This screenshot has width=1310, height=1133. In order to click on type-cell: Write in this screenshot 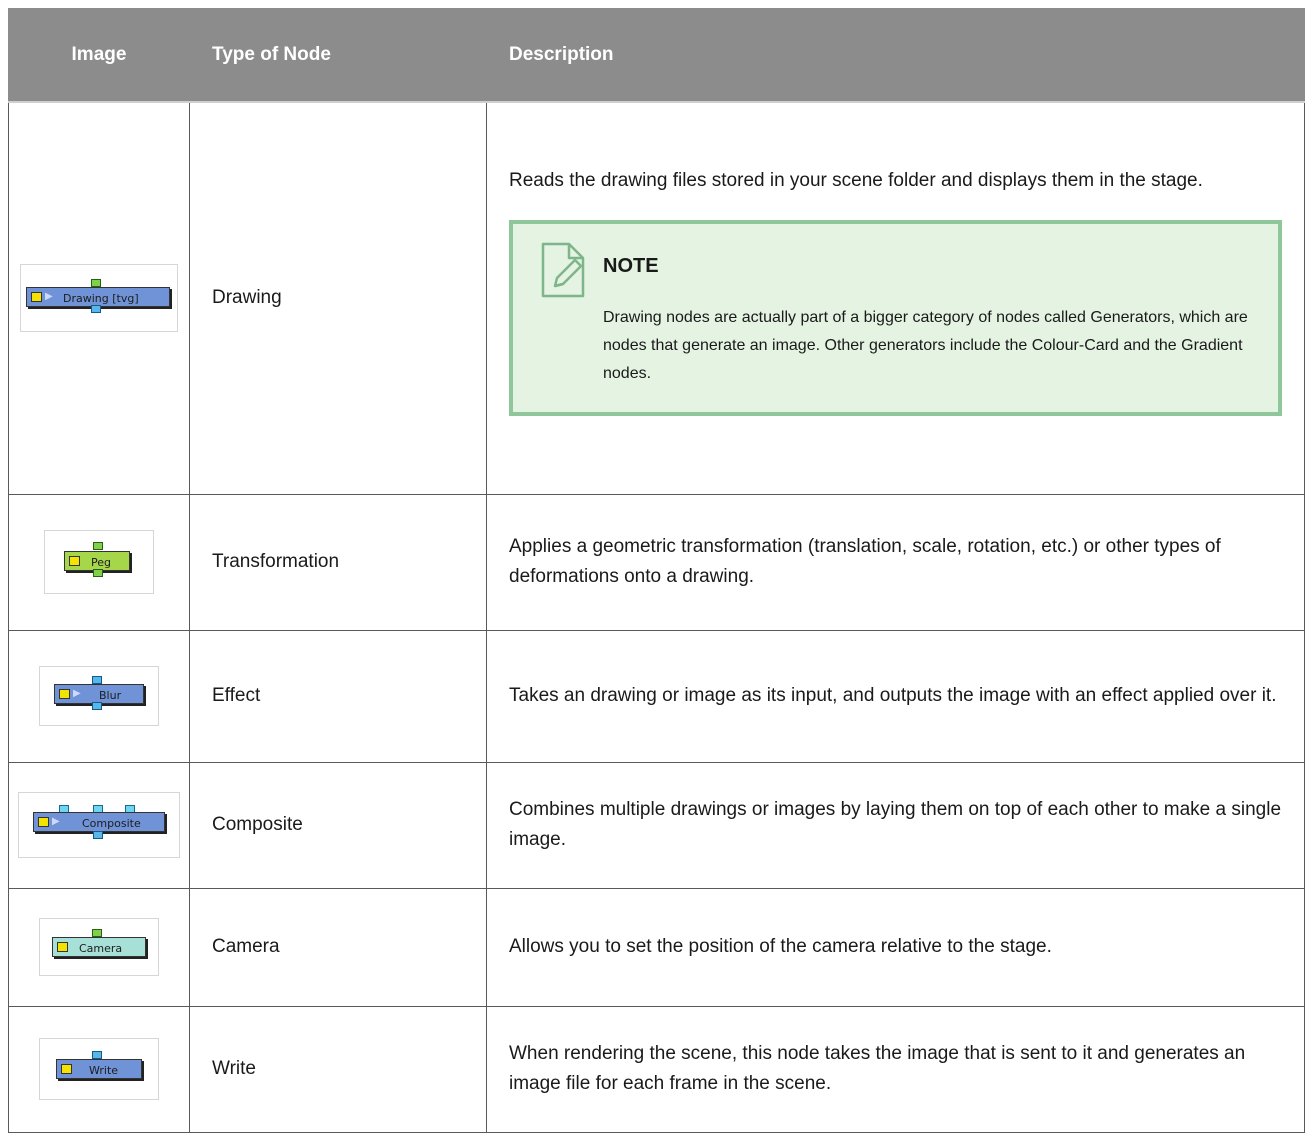, I will do `click(338, 1069)`.